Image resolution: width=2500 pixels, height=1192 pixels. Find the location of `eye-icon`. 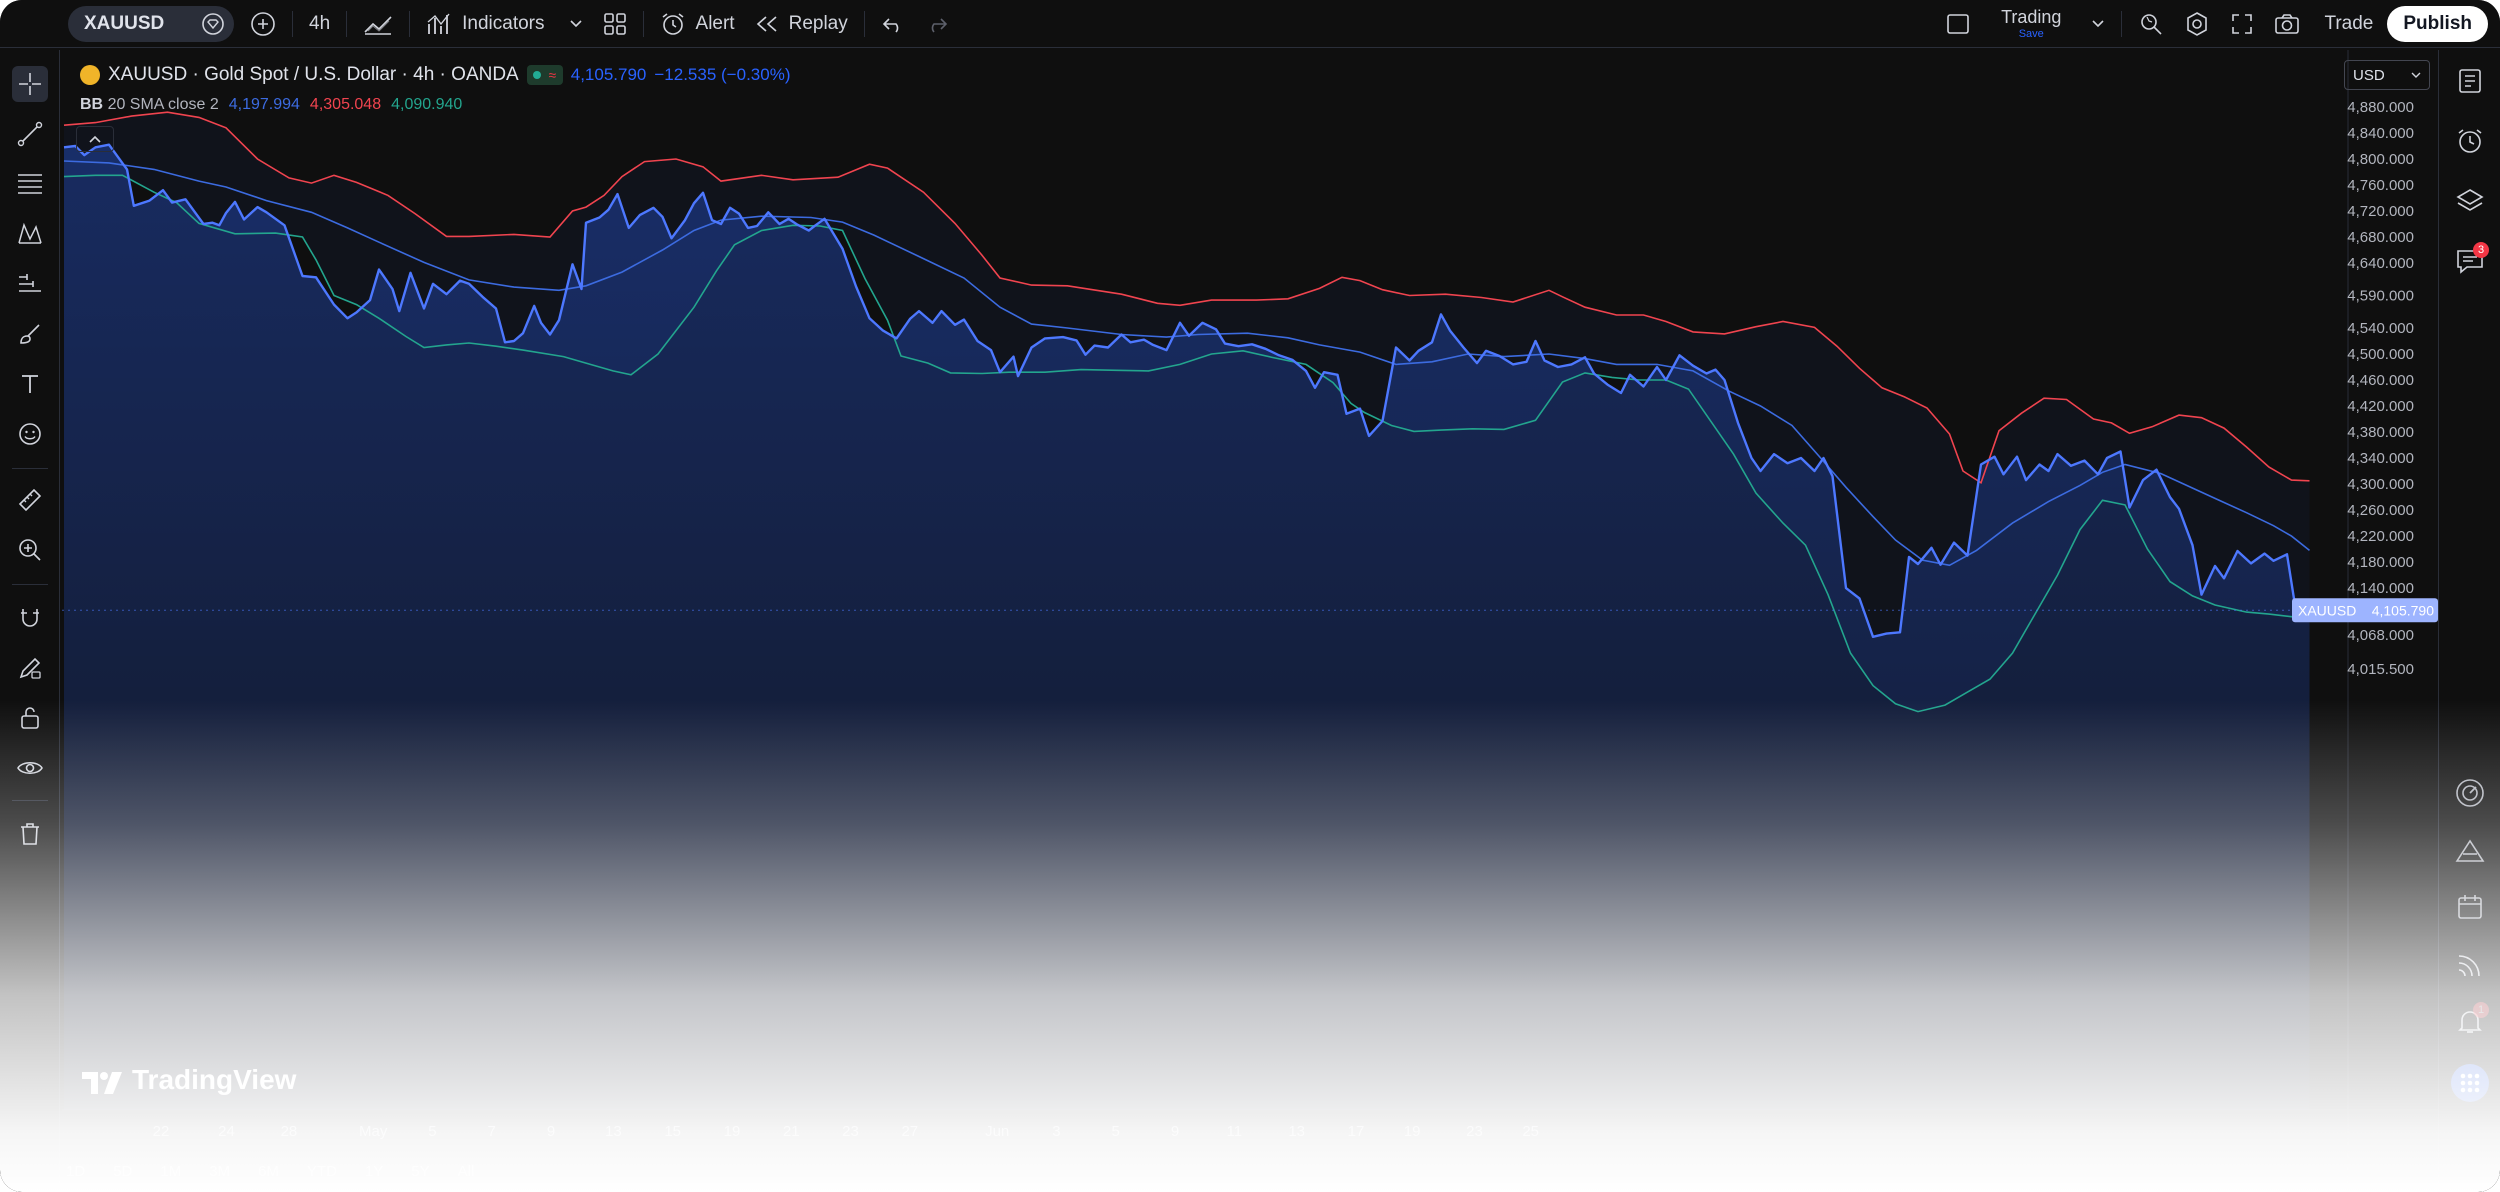

eye-icon is located at coordinates (30, 768).